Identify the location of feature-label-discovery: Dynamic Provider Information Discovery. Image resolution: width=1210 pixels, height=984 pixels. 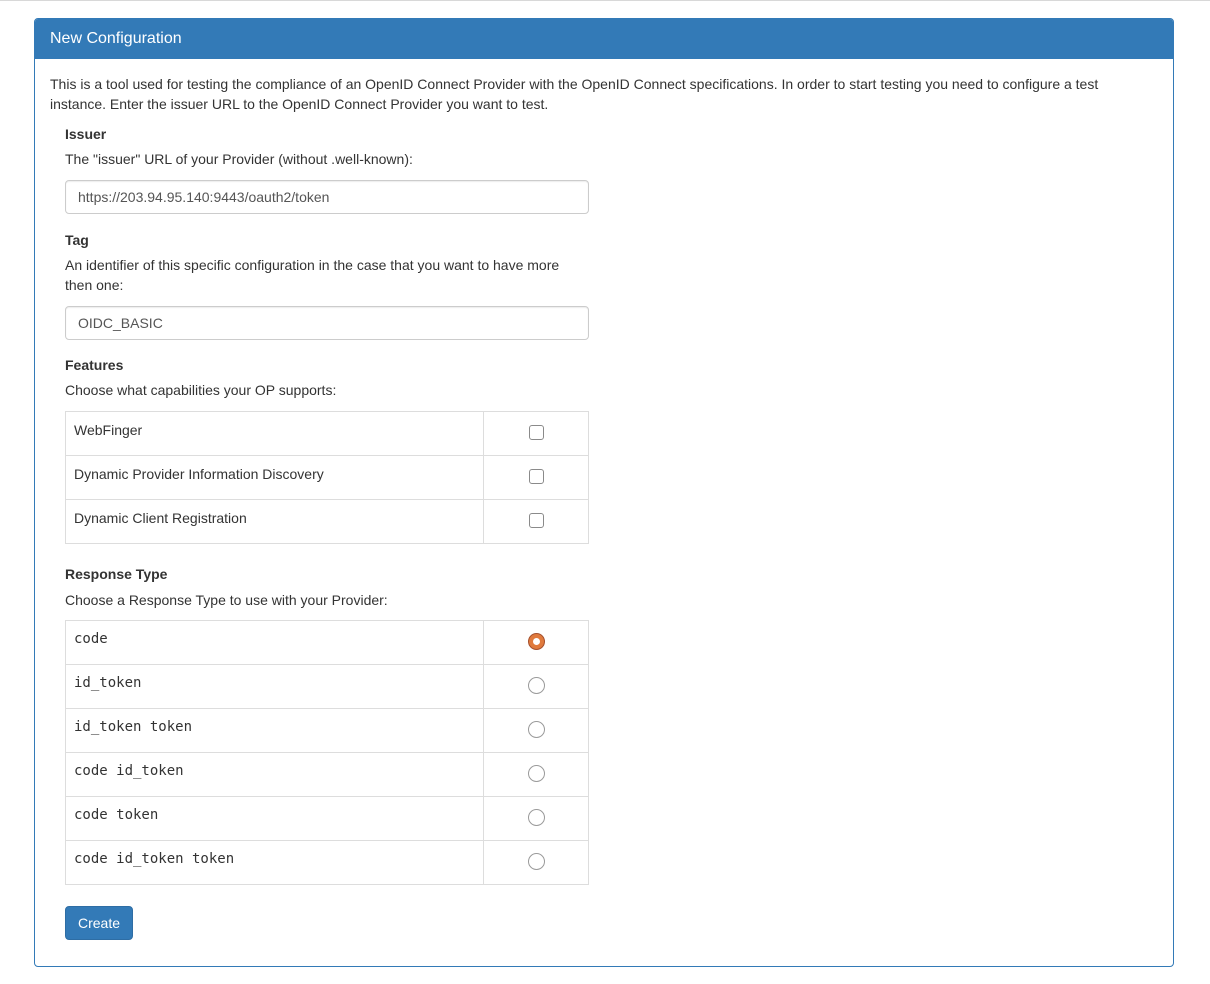
(274, 477).